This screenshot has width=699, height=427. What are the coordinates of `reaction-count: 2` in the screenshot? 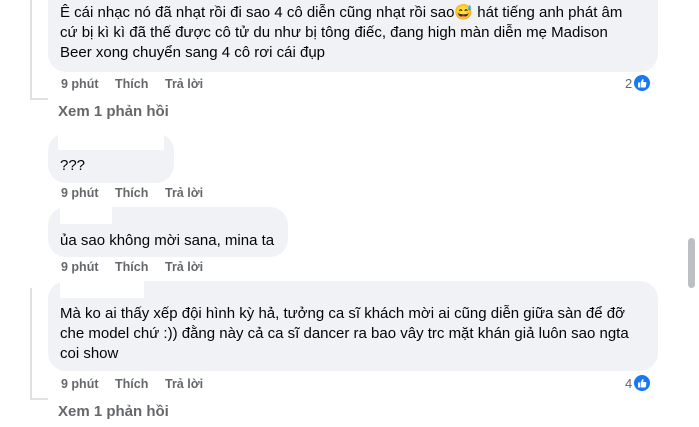 It's located at (629, 83).